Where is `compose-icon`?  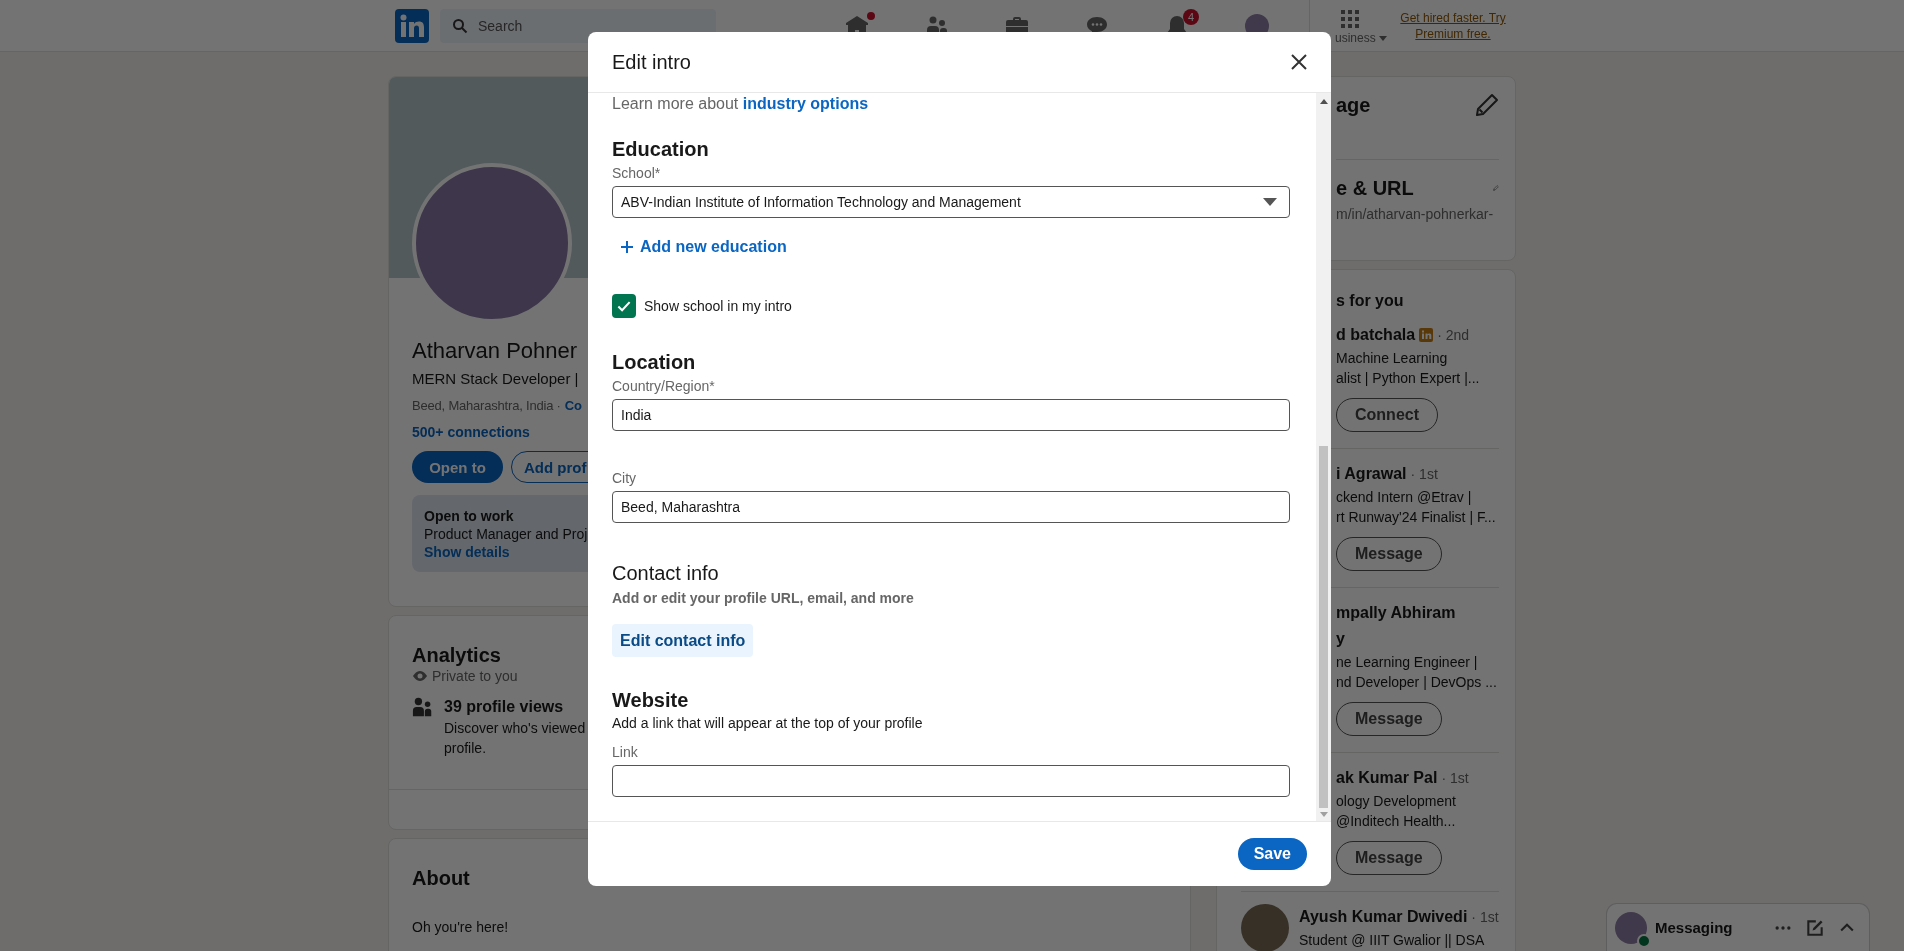 compose-icon is located at coordinates (1815, 928).